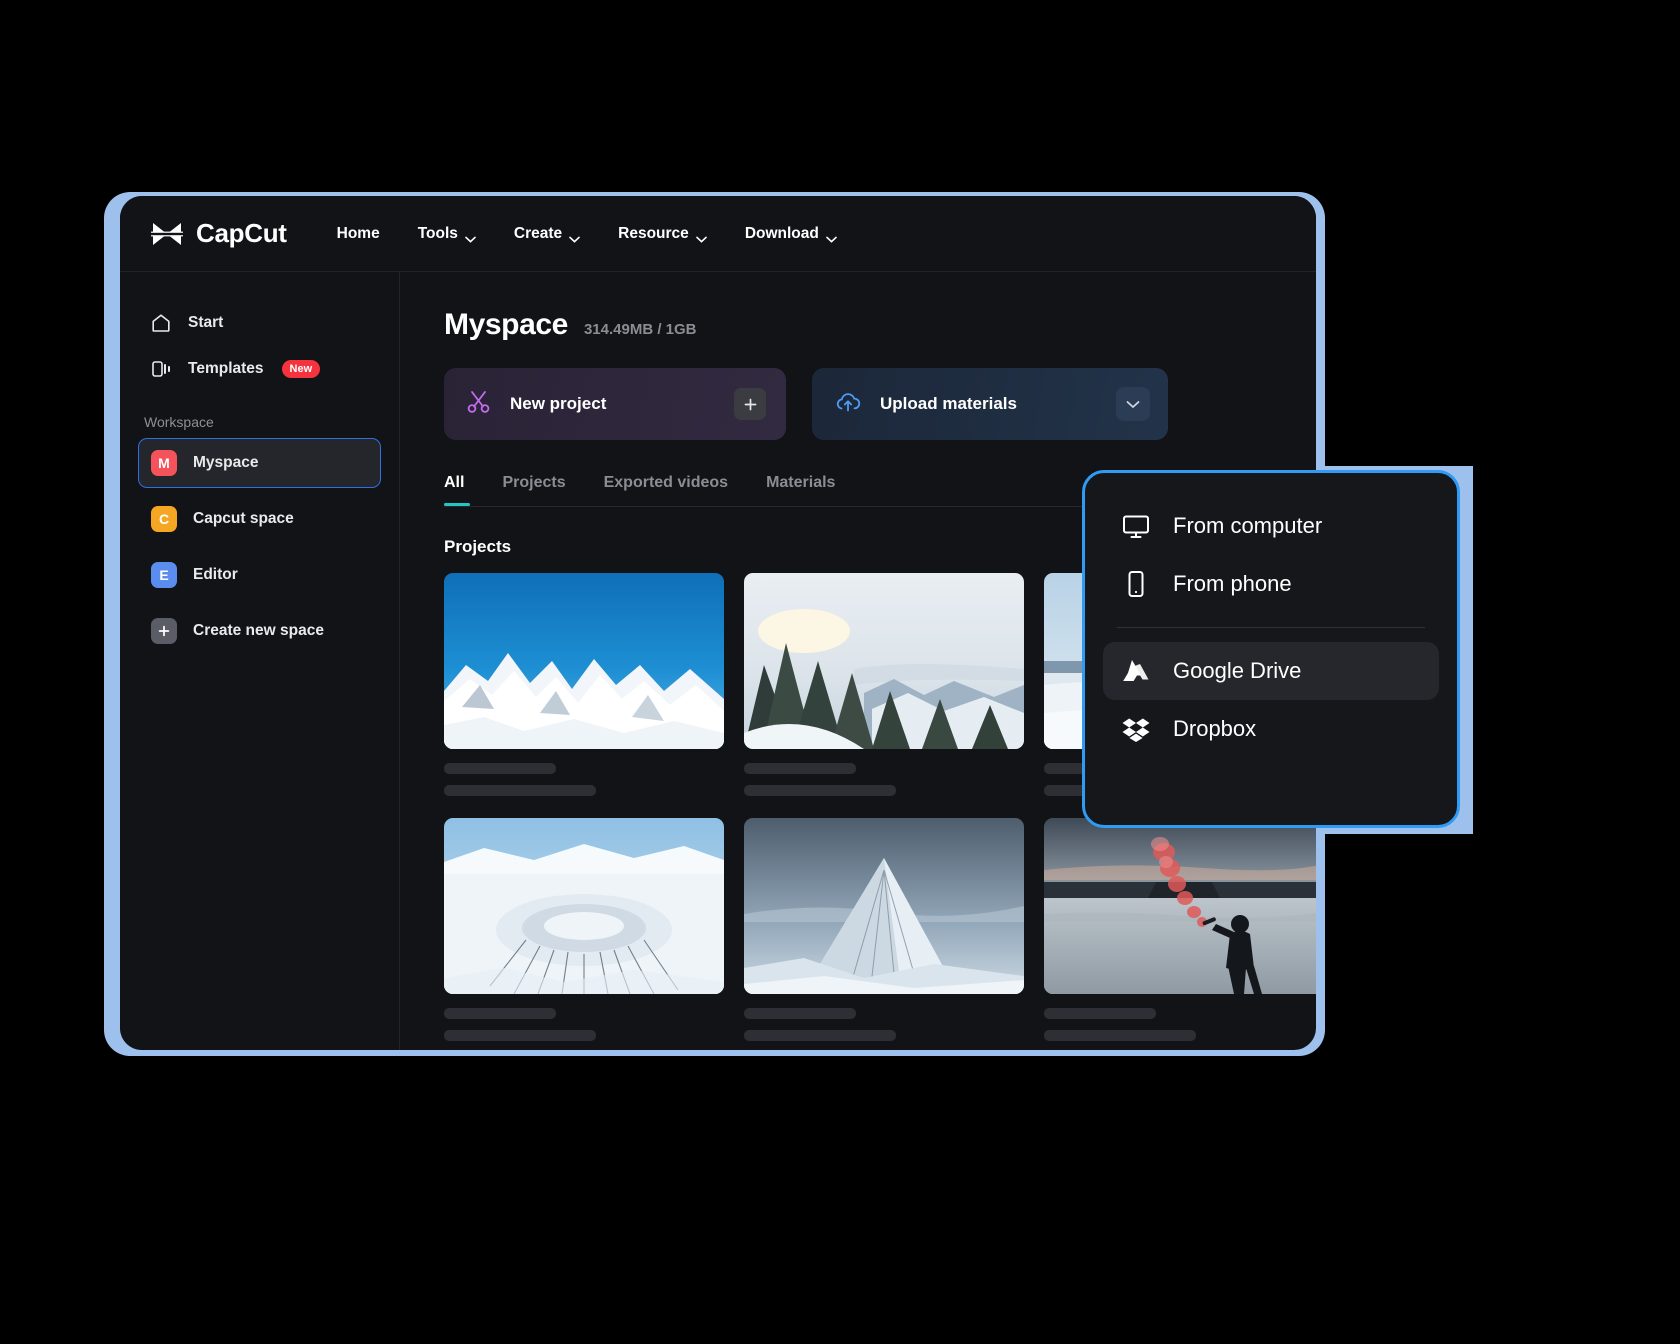 The width and height of the screenshot is (1680, 1344). Describe the element at coordinates (206, 322) in the screenshot. I see `sidebar-item-label: Start` at that location.